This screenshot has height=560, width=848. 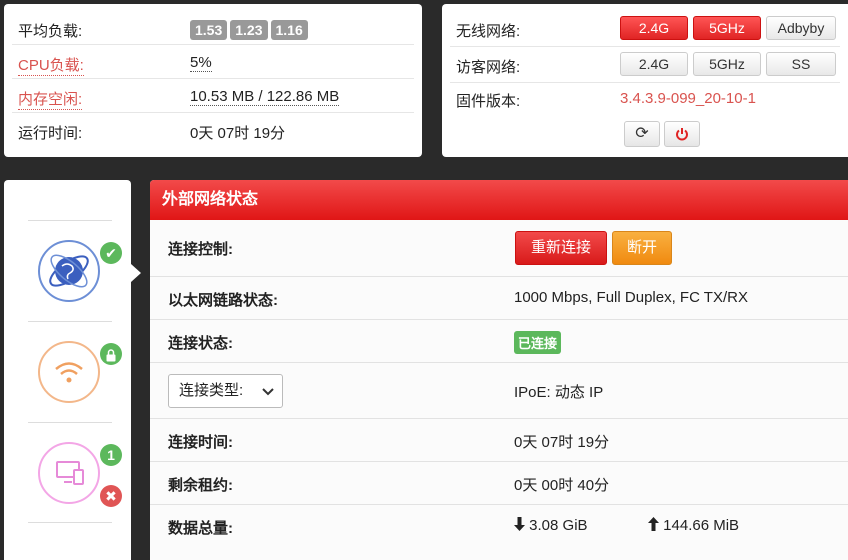 I want to click on connection-type-row: 连接类型: IPoE: 动态 IP, so click(x=499, y=391).